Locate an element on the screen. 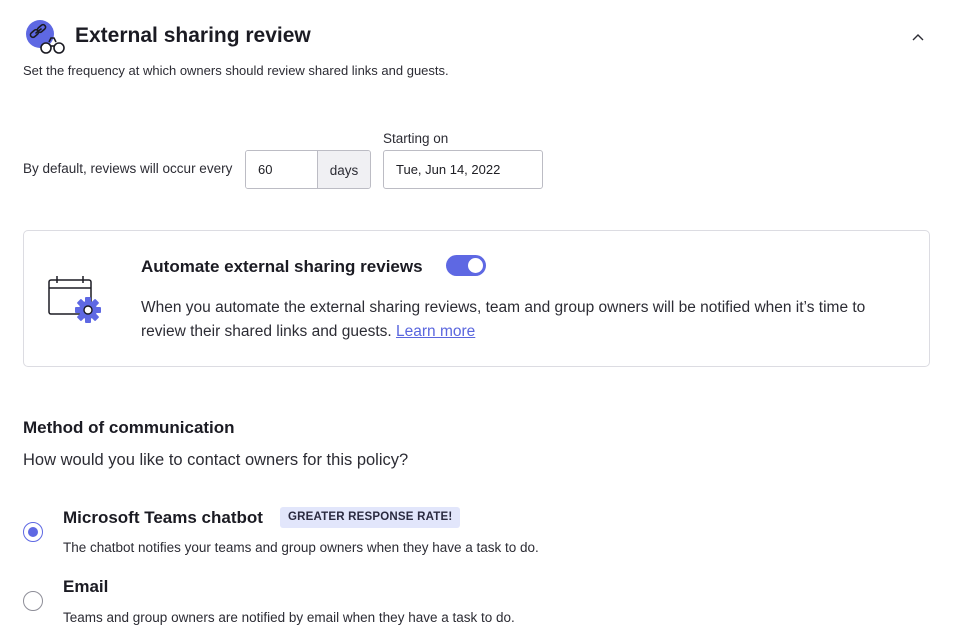 This screenshot has width=960, height=641. start-date-input is located at coordinates (463, 169).